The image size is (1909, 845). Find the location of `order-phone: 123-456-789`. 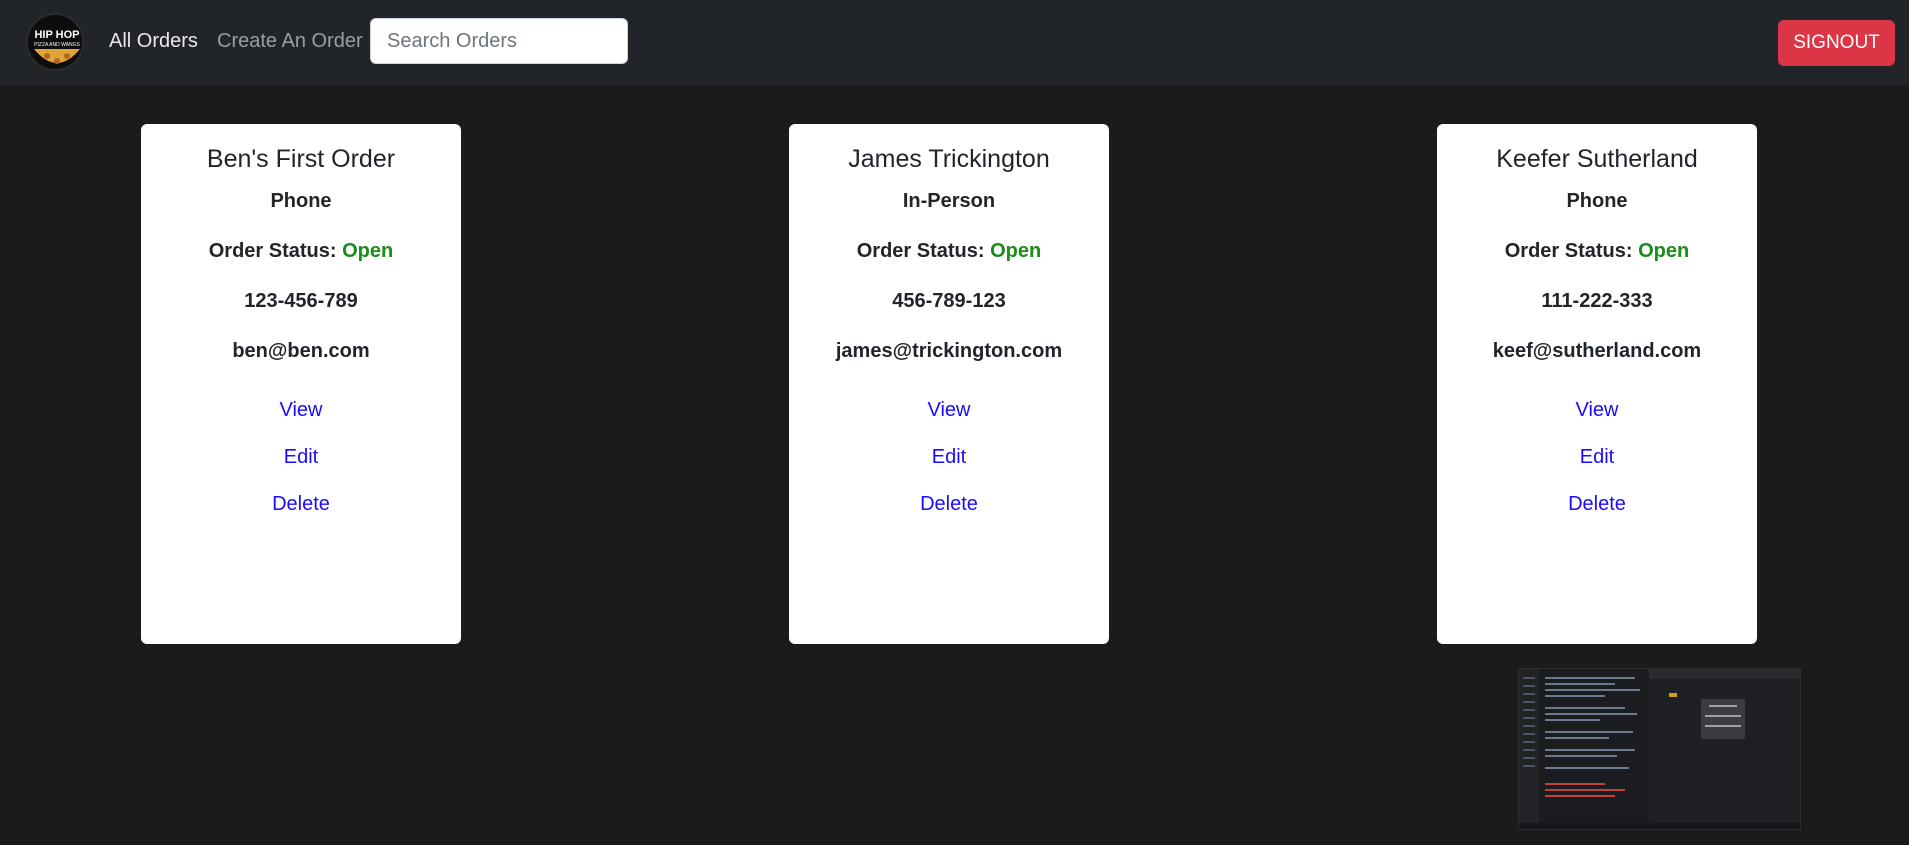

order-phone: 123-456-789 is located at coordinates (301, 301).